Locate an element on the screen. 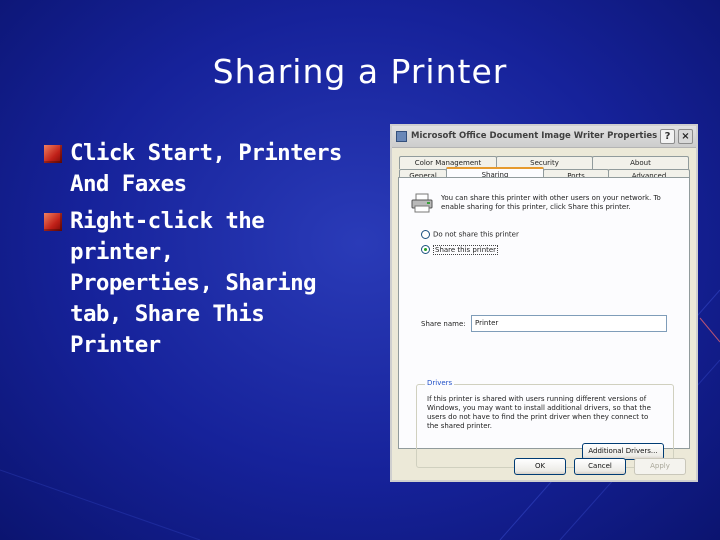 The height and width of the screenshot is (540, 720). share-printer-option: Share this printer is located at coordinates (460, 249).